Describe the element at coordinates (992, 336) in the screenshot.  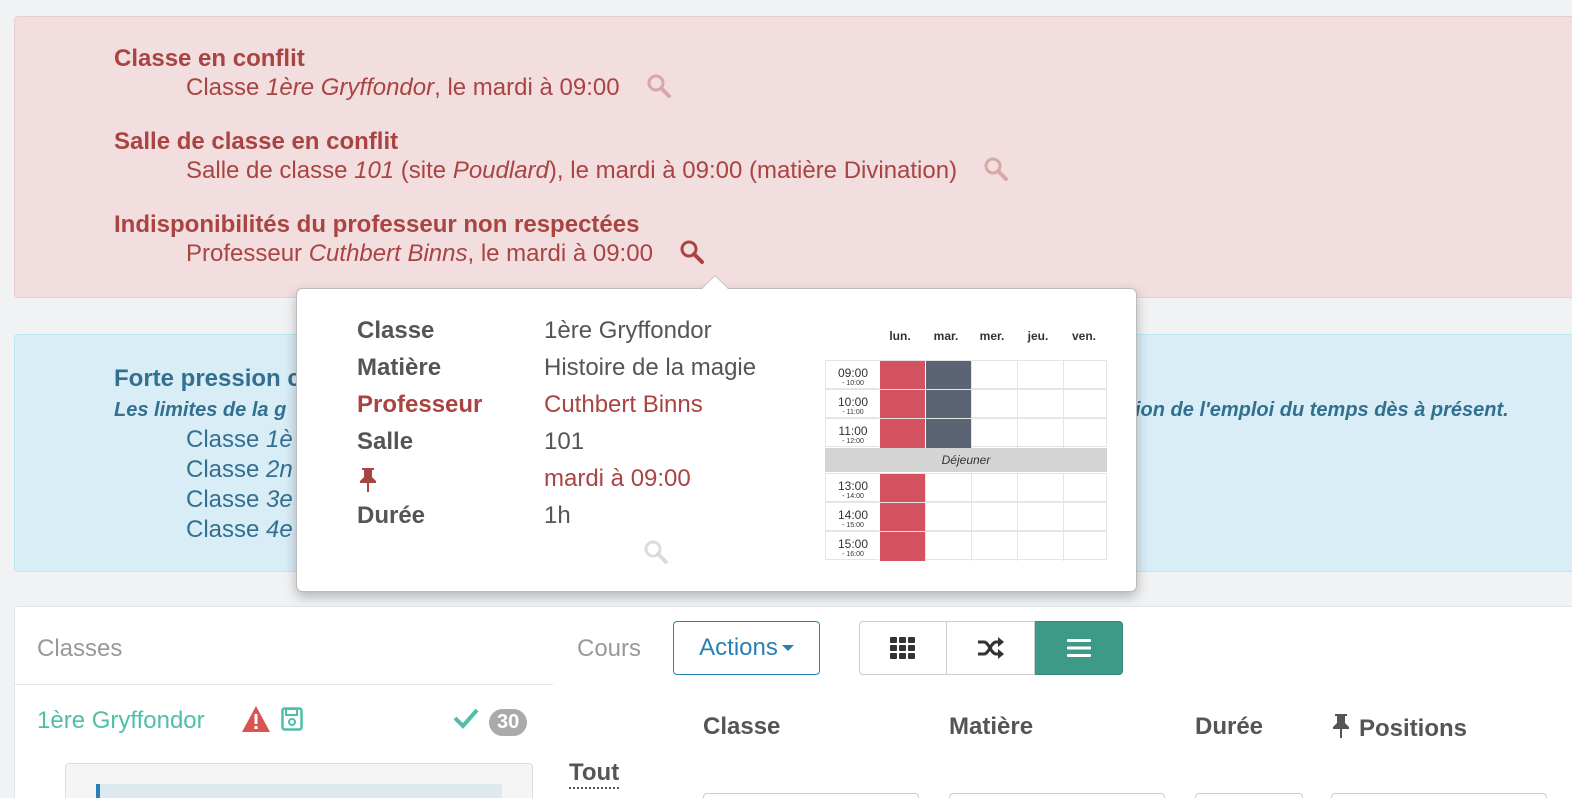
I see `day-header: mer.` at that location.